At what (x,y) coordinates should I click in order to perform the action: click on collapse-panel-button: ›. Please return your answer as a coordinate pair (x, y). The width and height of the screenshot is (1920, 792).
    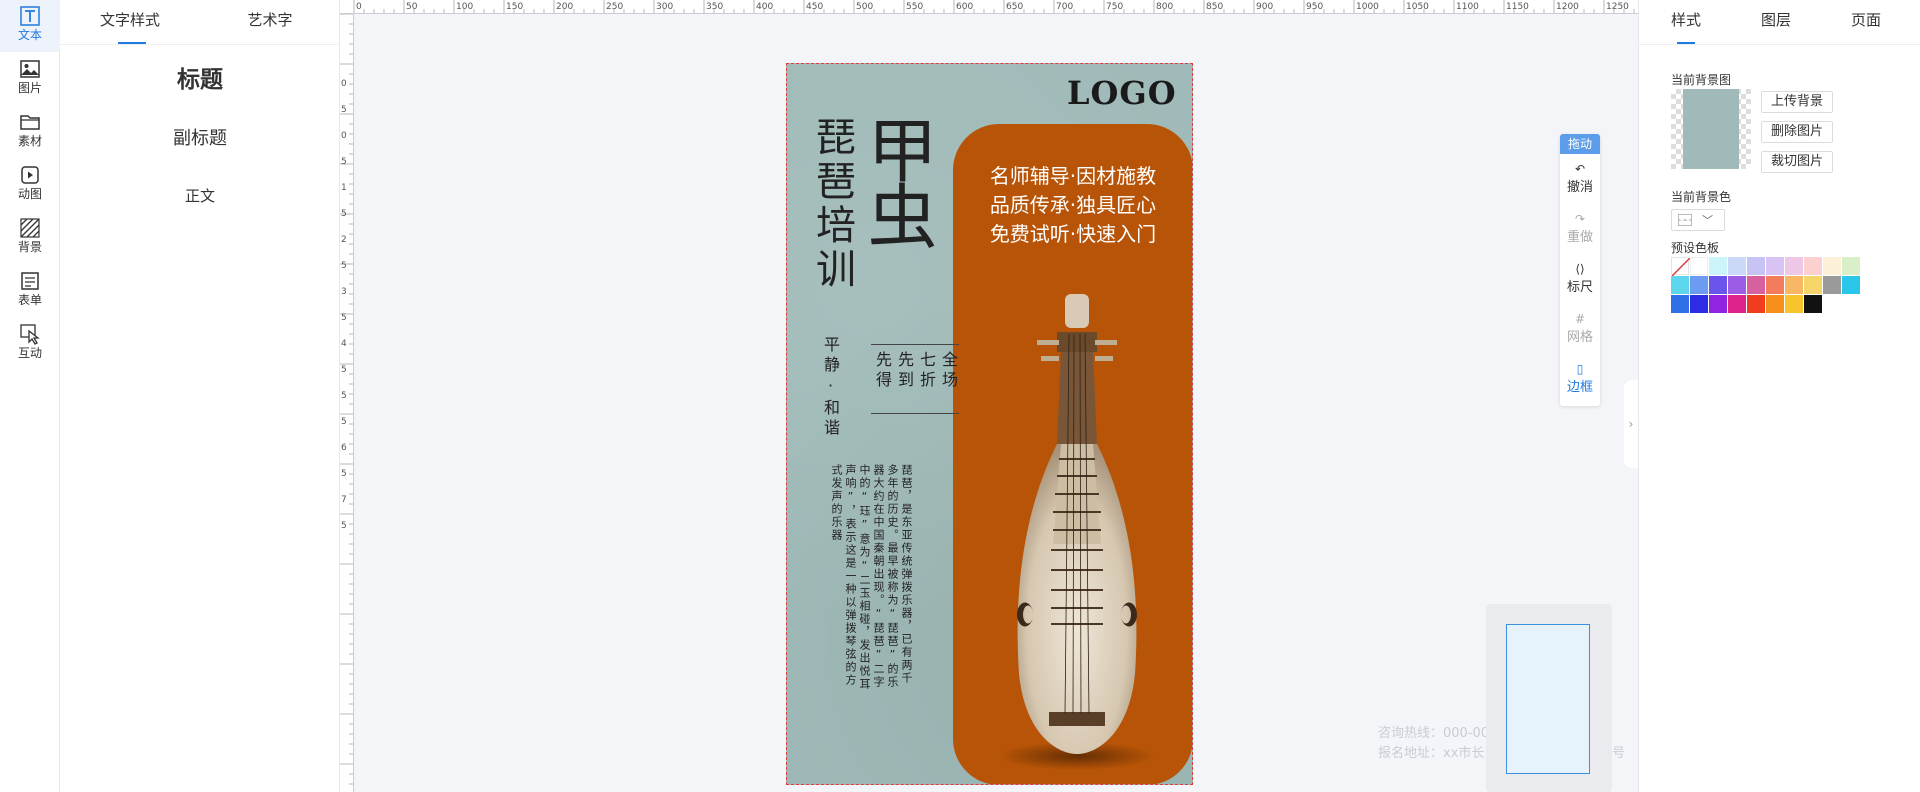
    Looking at the image, I should click on (1631, 424).